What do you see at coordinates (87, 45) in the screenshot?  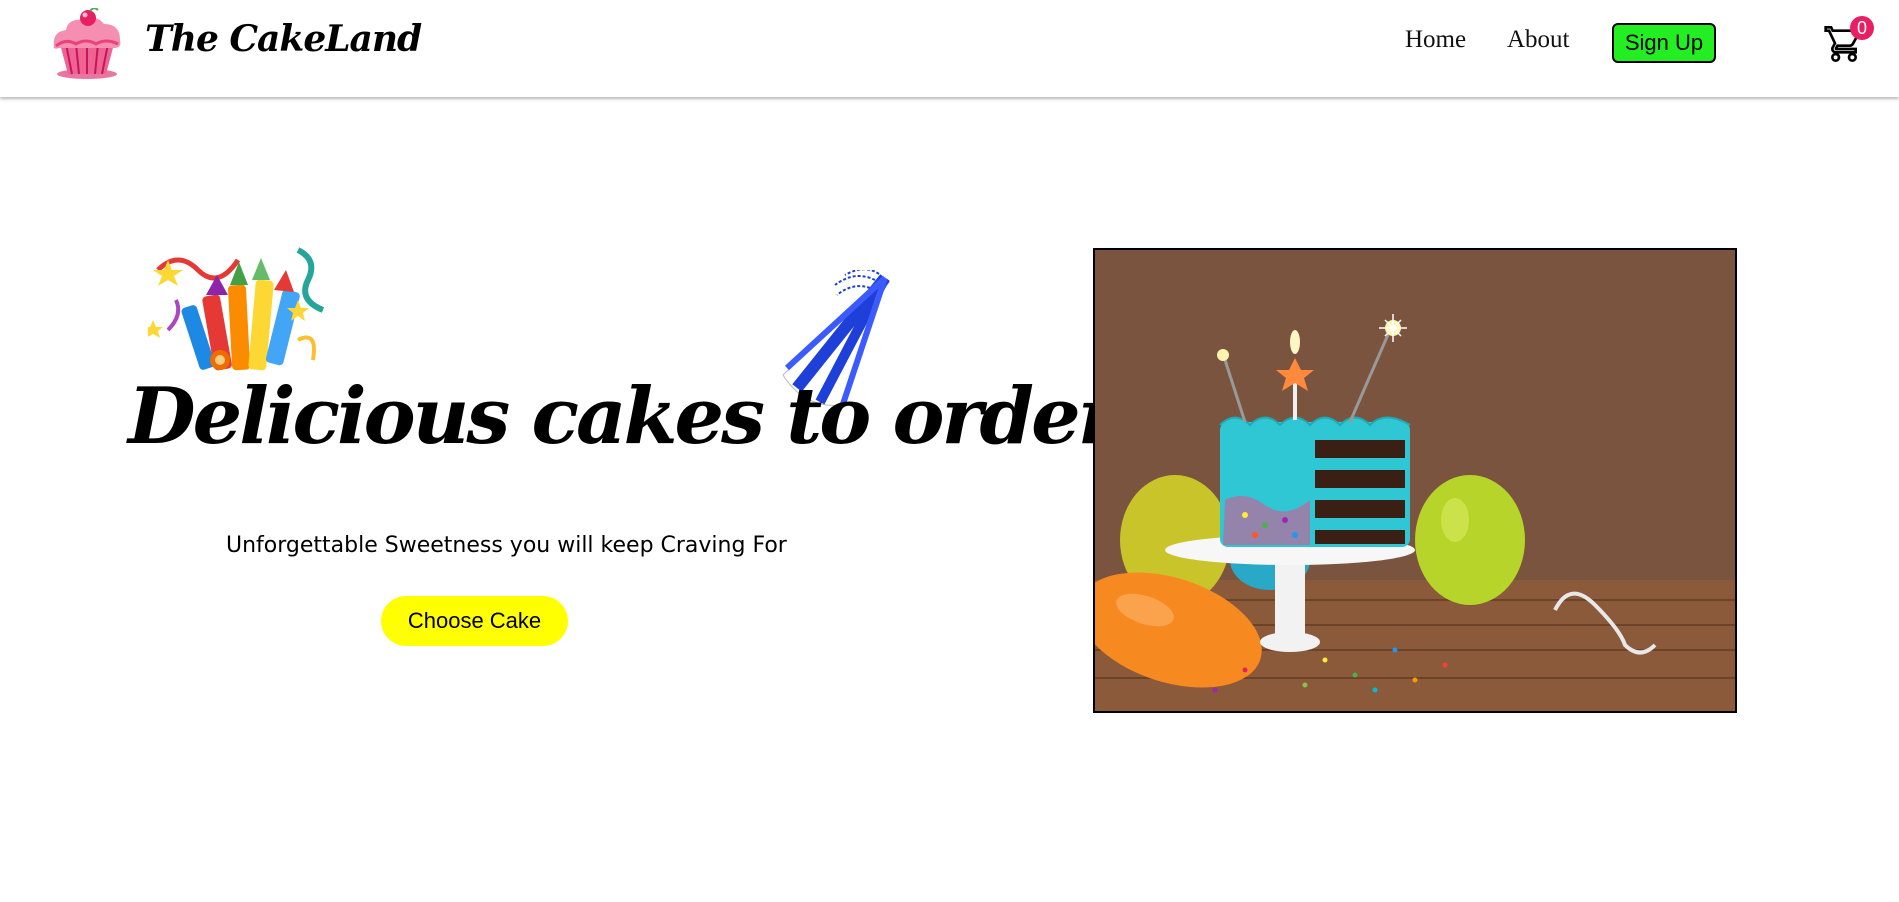 I see `cupcake-icon` at bounding box center [87, 45].